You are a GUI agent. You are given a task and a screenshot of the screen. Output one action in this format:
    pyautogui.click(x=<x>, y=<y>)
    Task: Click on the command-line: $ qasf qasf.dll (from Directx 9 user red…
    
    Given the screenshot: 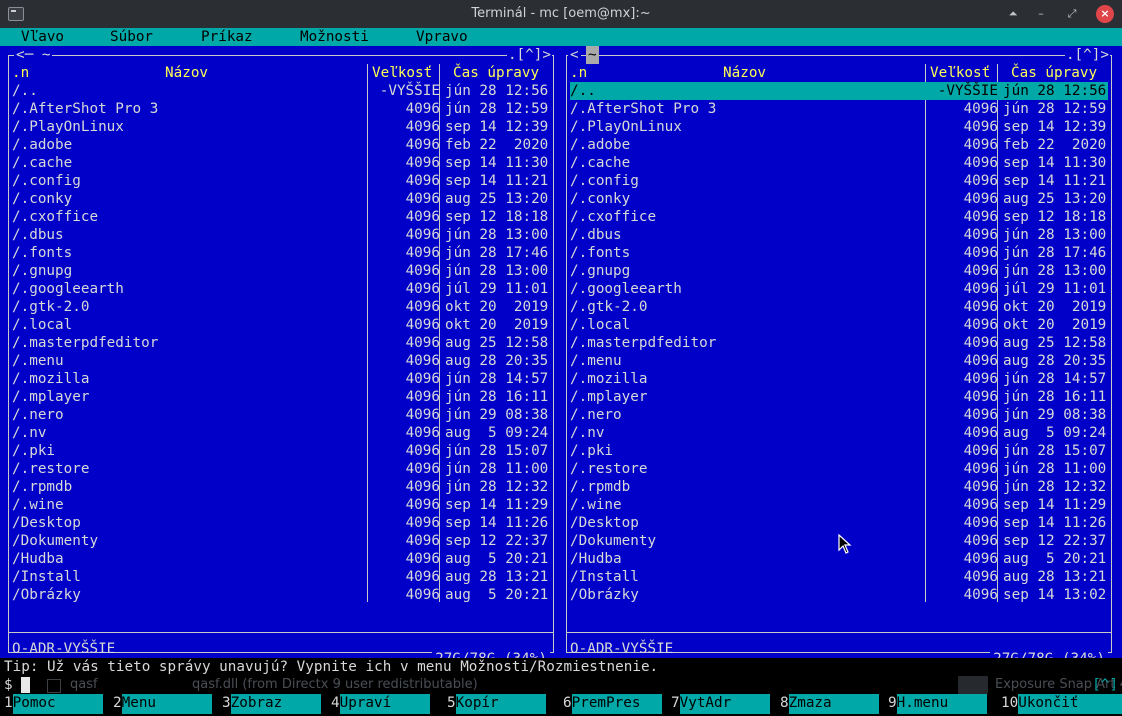 What is the action you would take?
    pyautogui.click(x=561, y=685)
    